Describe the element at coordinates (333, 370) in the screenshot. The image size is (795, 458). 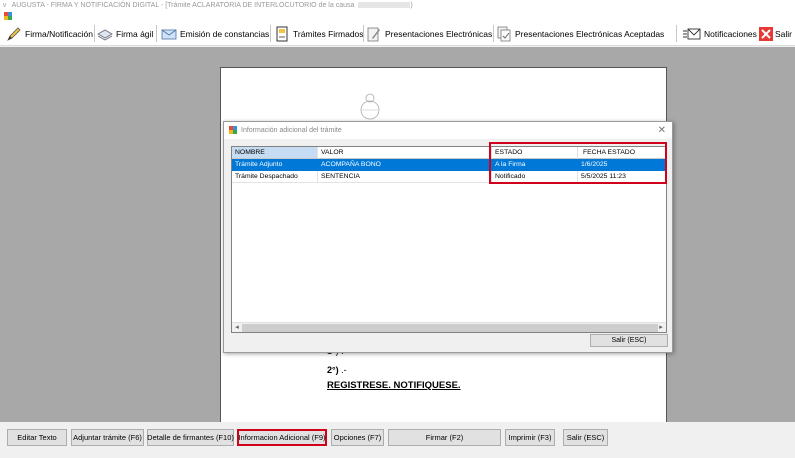
I see `document-line-2-number: 2°)` at that location.